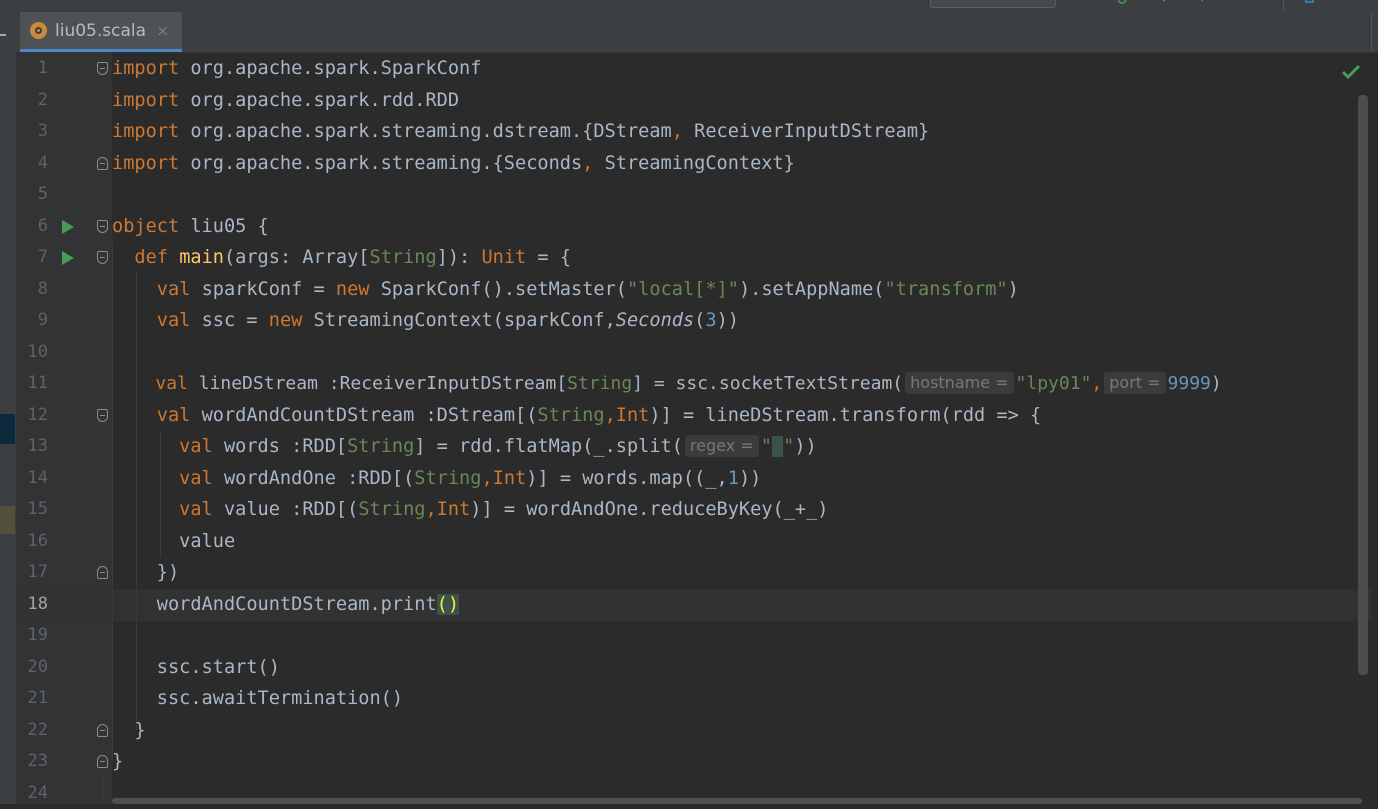 This screenshot has height=809, width=1378. What do you see at coordinates (697, 32) in the screenshot?
I see `editor-tab-bar: liu05.scala ×` at bounding box center [697, 32].